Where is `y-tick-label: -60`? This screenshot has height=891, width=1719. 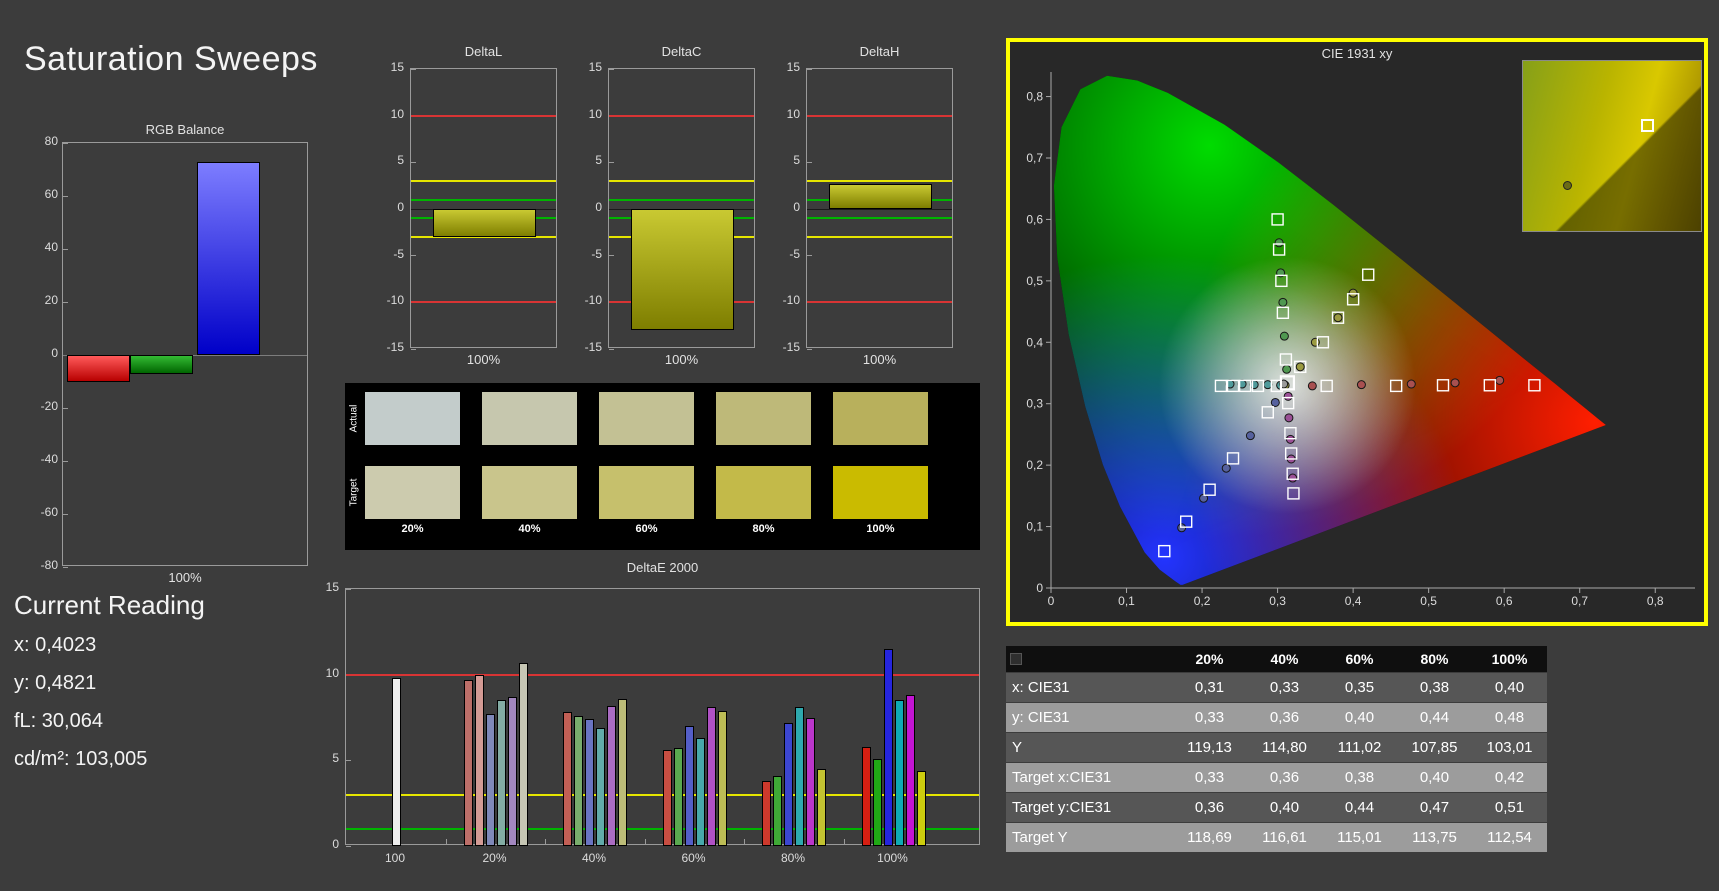 y-tick-label: -60 is located at coordinates (49, 512).